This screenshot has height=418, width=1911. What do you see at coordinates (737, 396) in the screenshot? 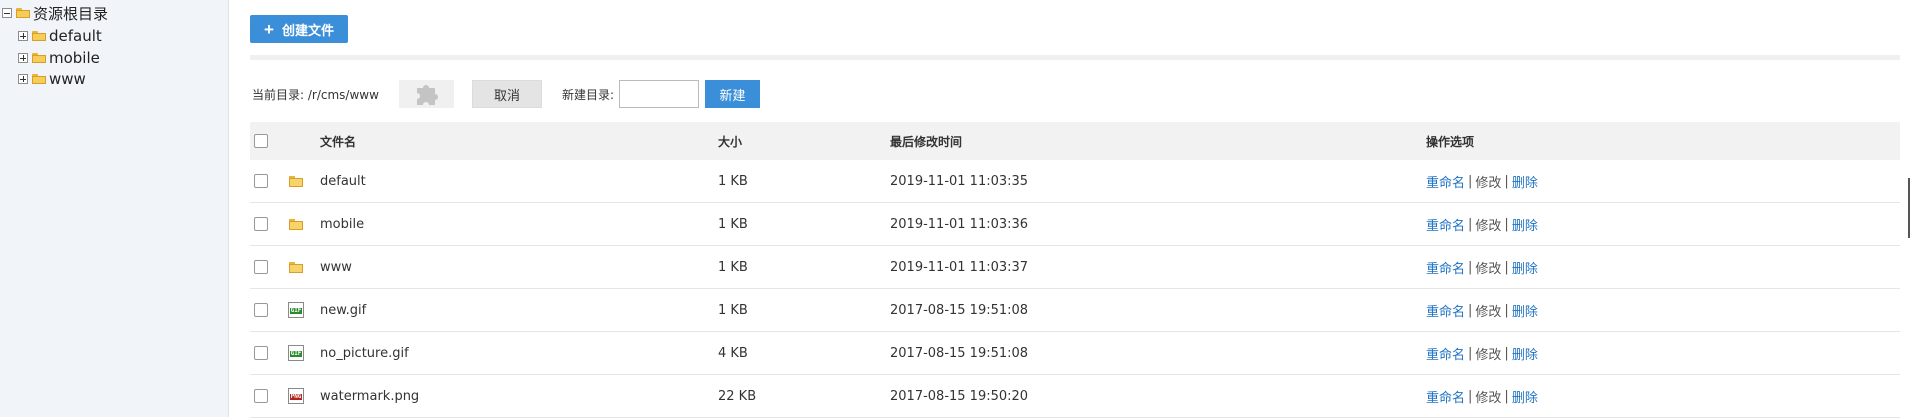
I see `file-size: 22 KB` at bounding box center [737, 396].